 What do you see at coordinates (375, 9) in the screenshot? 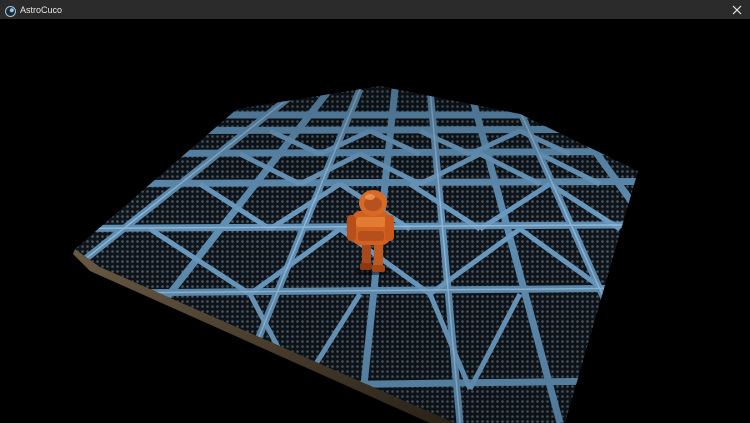
I see `title-bar: AstroCuco` at bounding box center [375, 9].